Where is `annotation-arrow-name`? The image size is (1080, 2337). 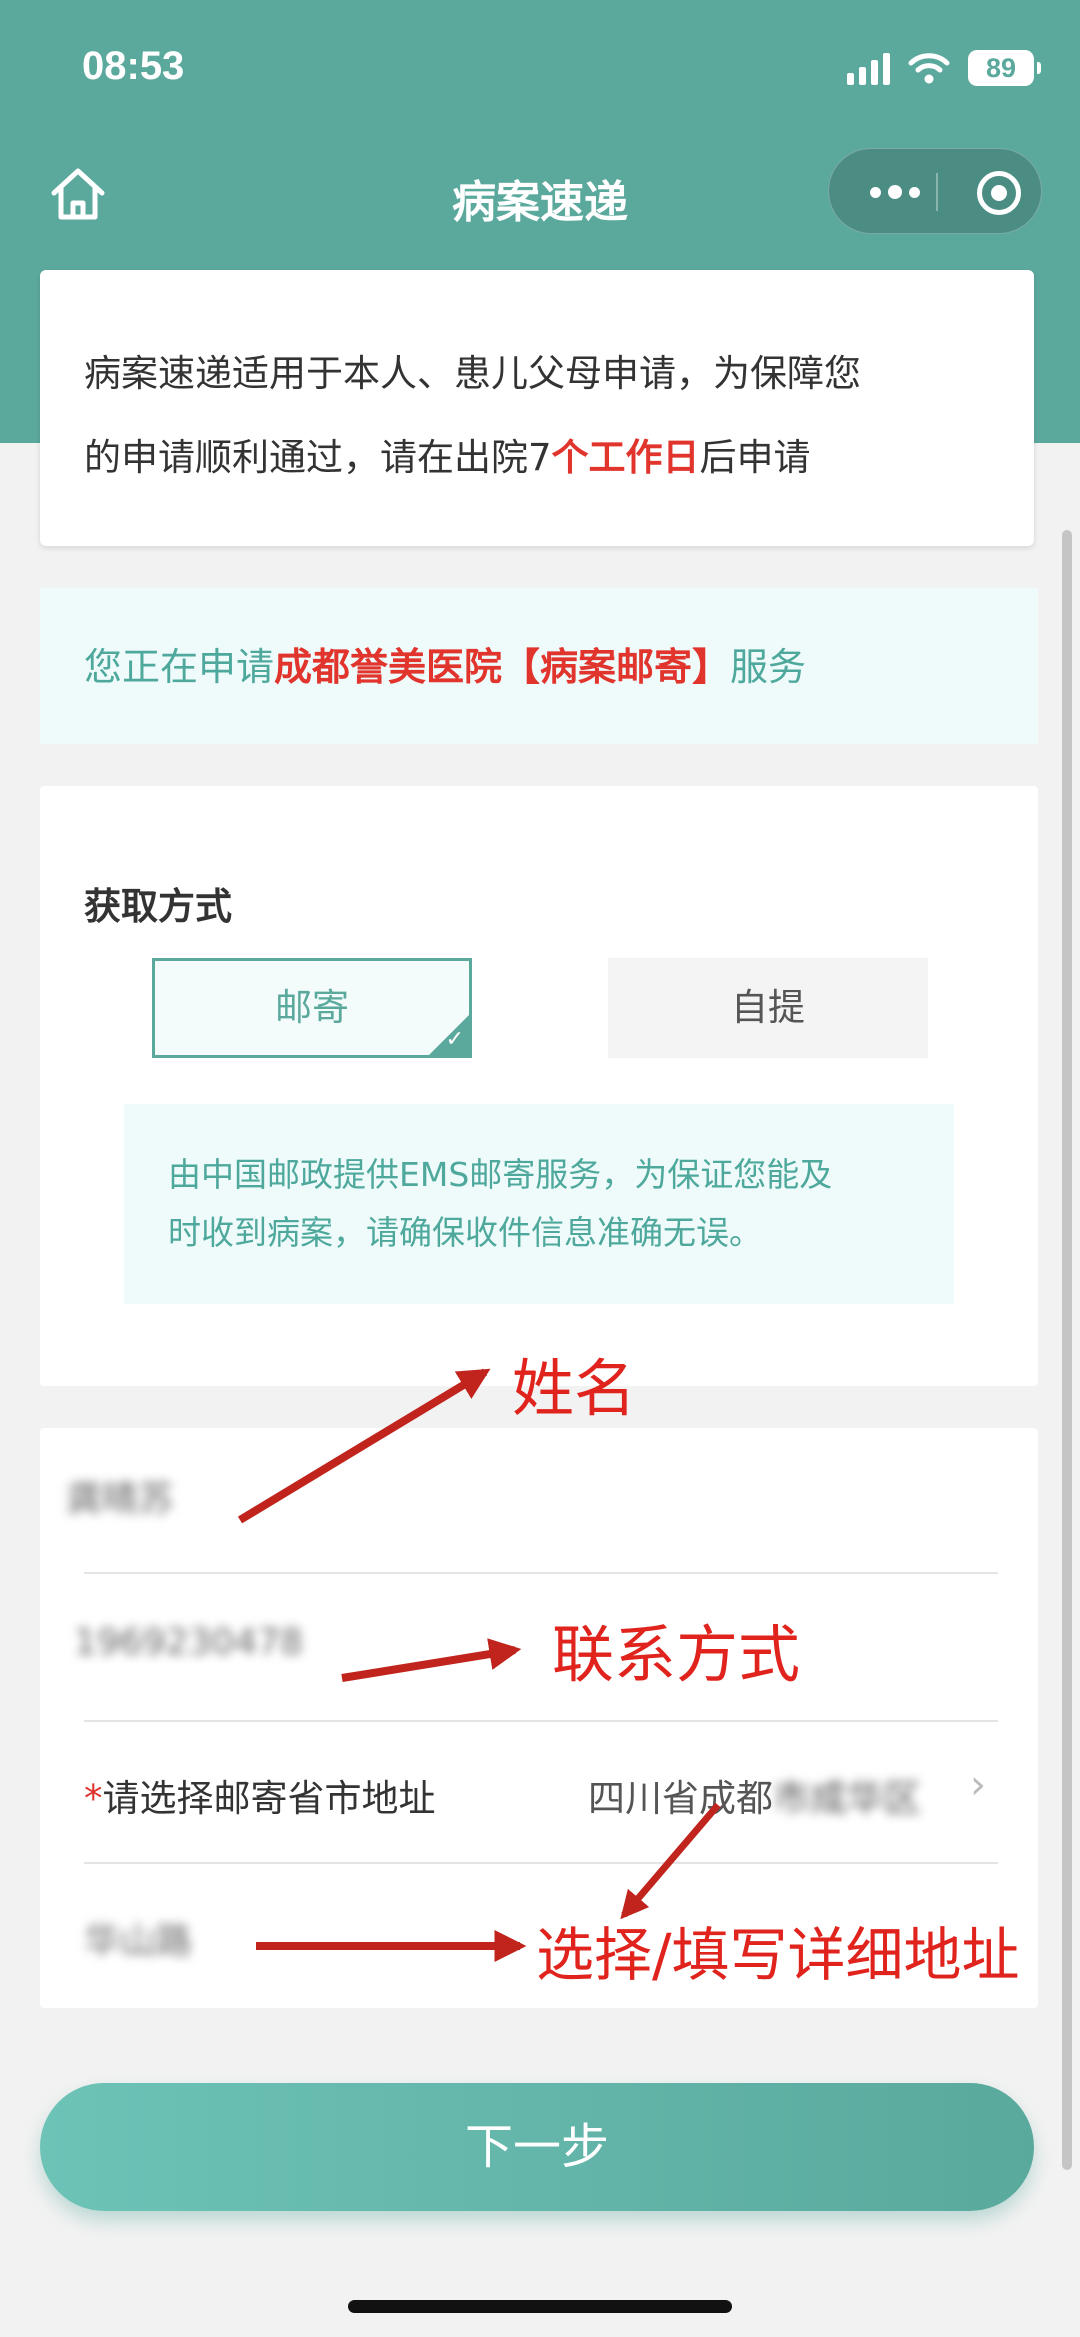 annotation-arrow-name is located at coordinates (364, 1446).